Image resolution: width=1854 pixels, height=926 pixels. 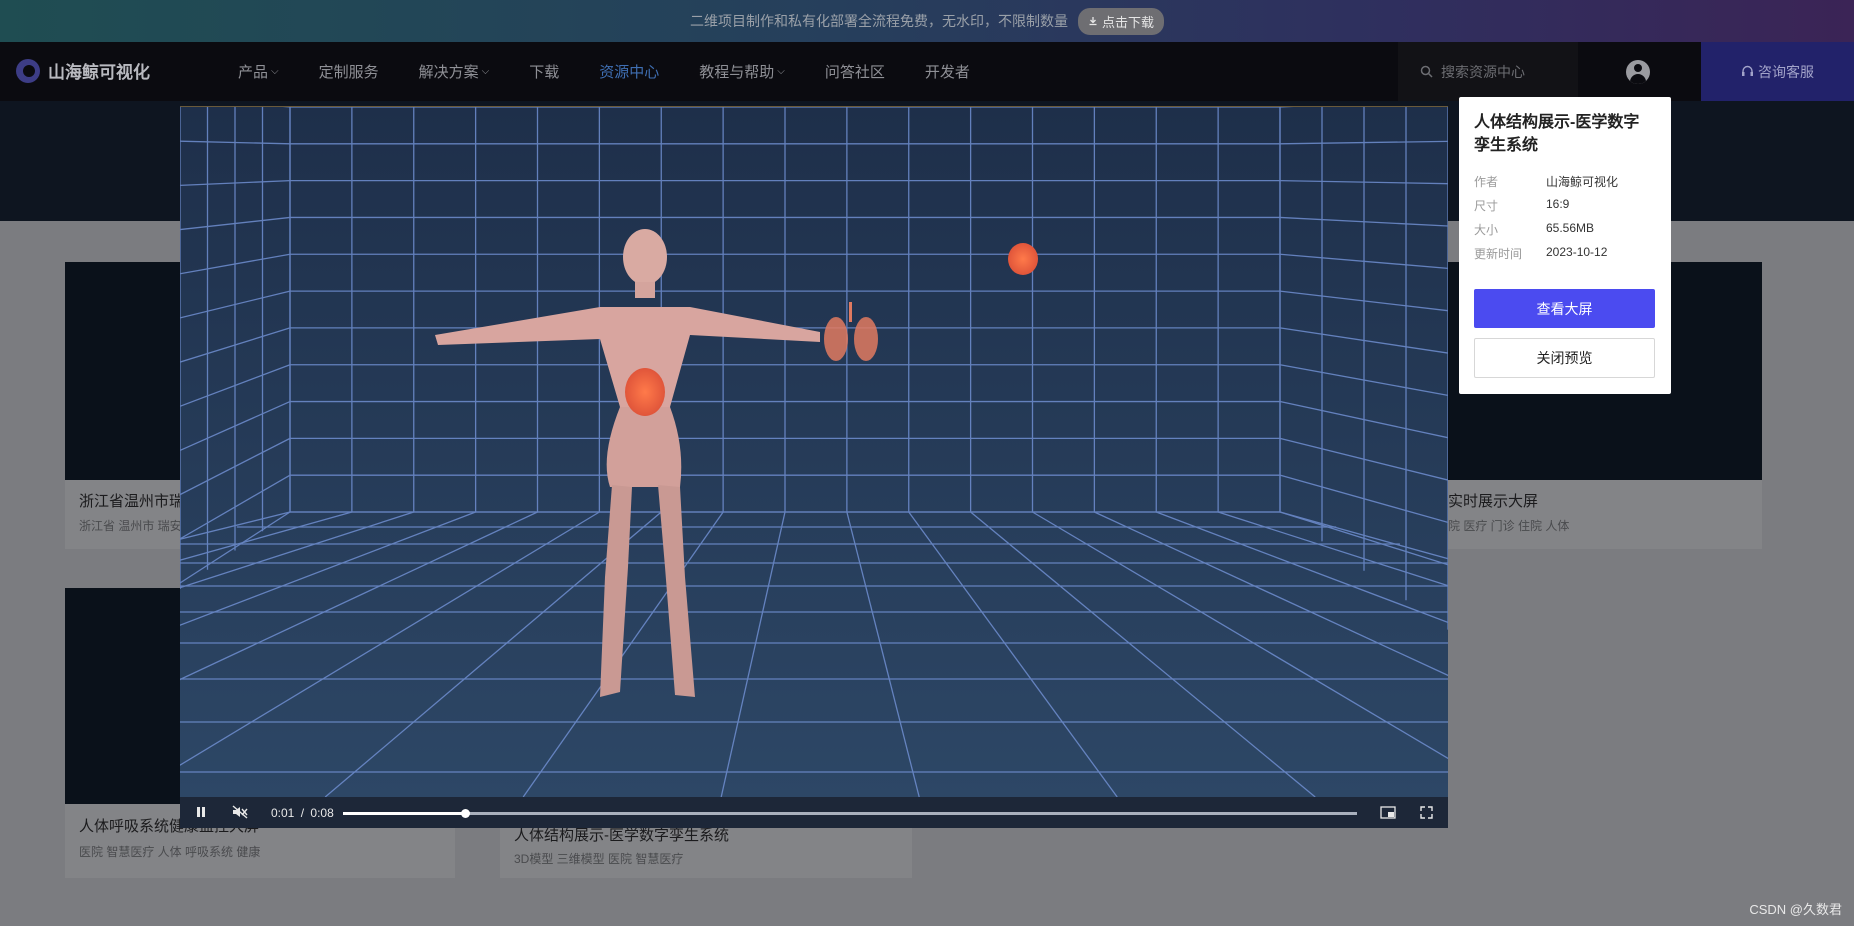 What do you see at coordinates (1426, 71) in the screenshot?
I see `search-icon` at bounding box center [1426, 71].